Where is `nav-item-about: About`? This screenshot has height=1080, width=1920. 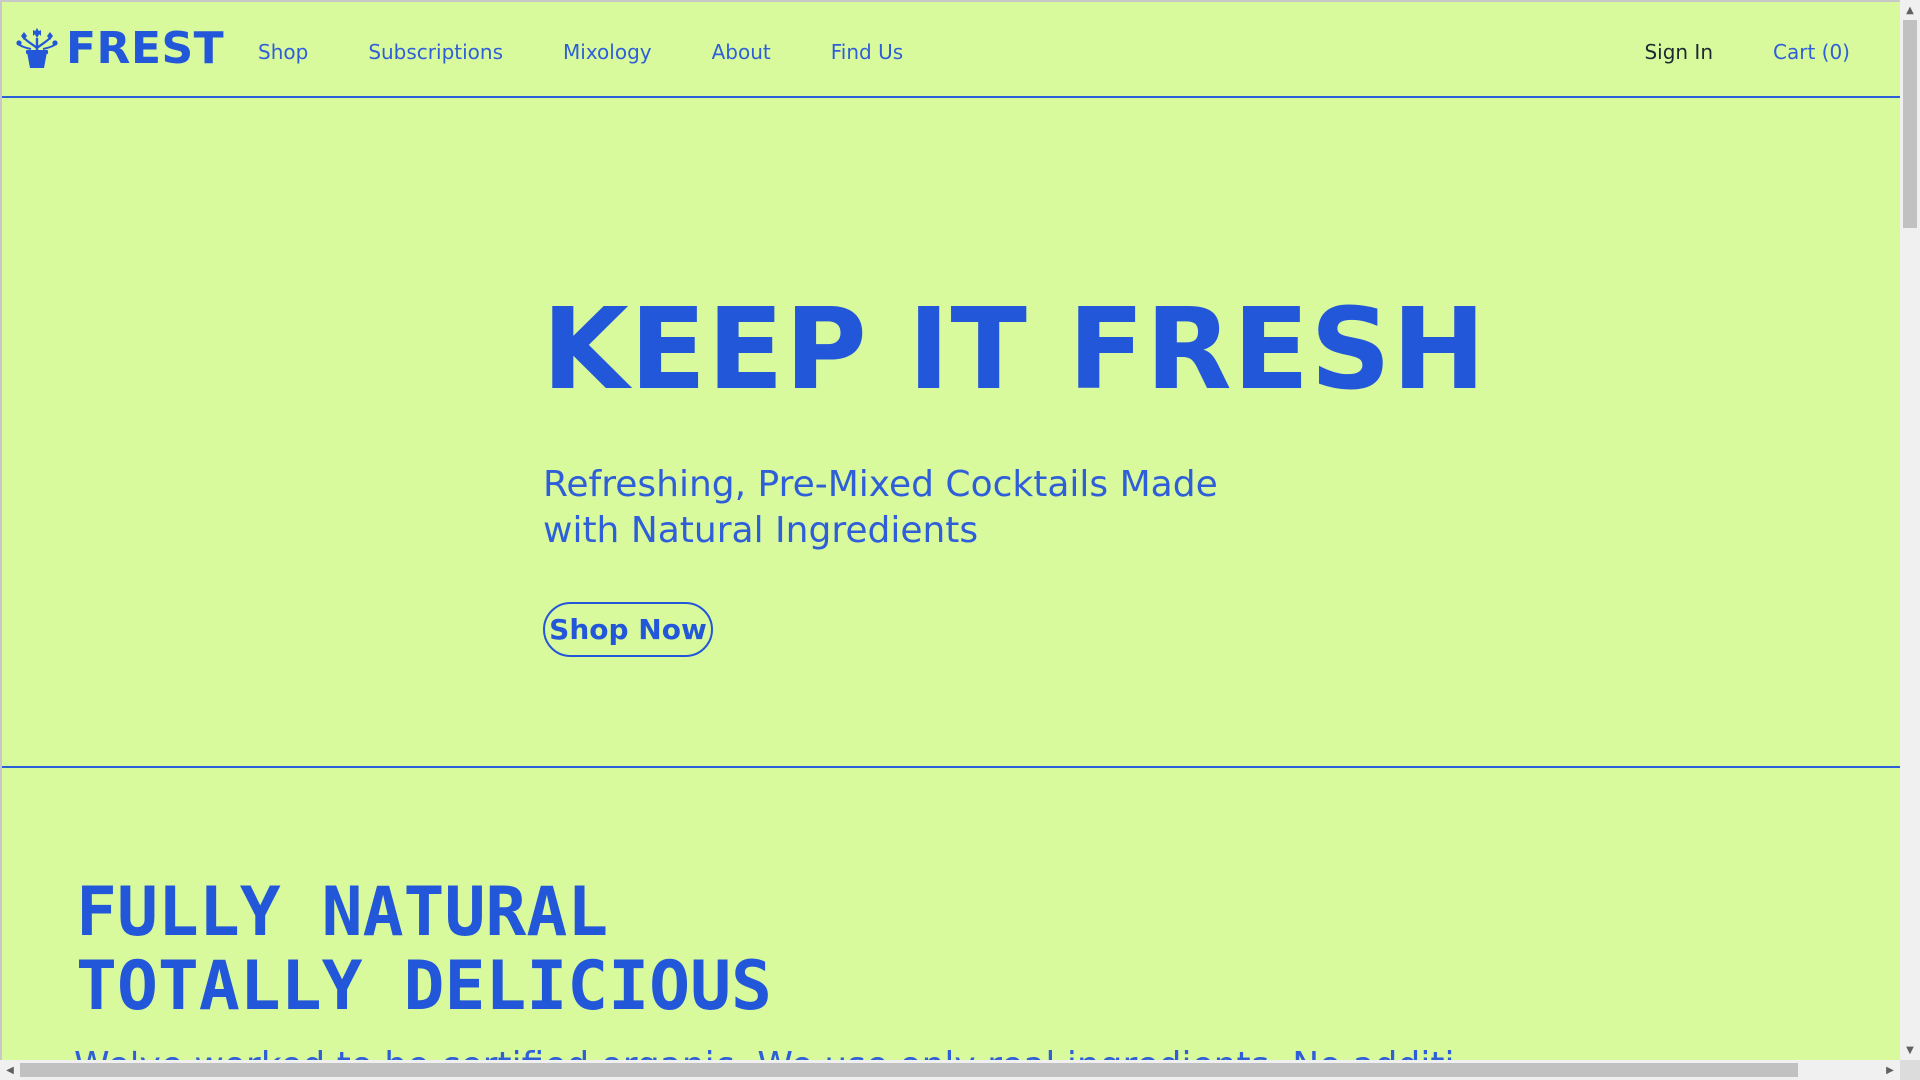 nav-item-about: About is located at coordinates (741, 52).